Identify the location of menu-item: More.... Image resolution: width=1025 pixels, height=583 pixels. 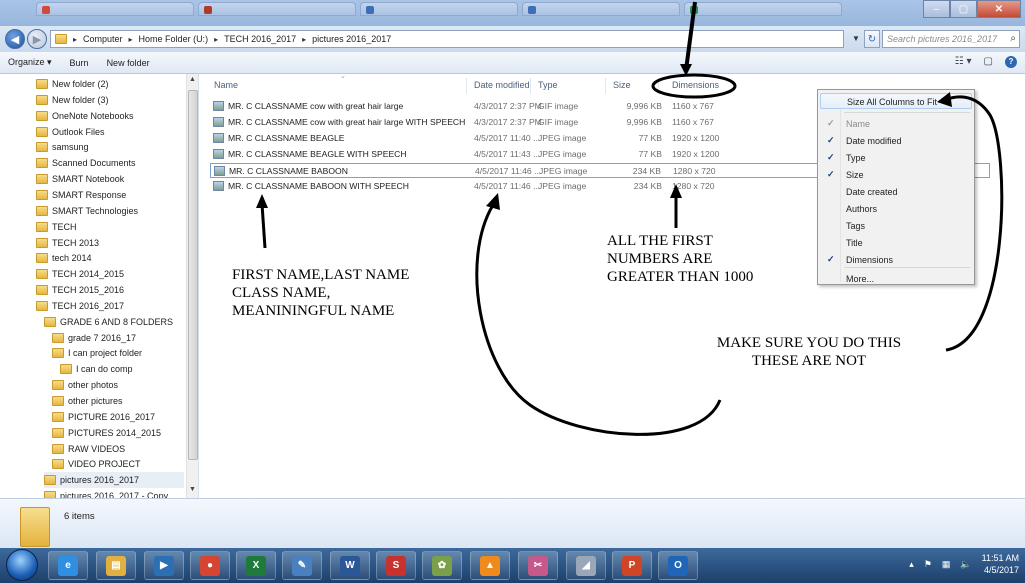
(896, 279).